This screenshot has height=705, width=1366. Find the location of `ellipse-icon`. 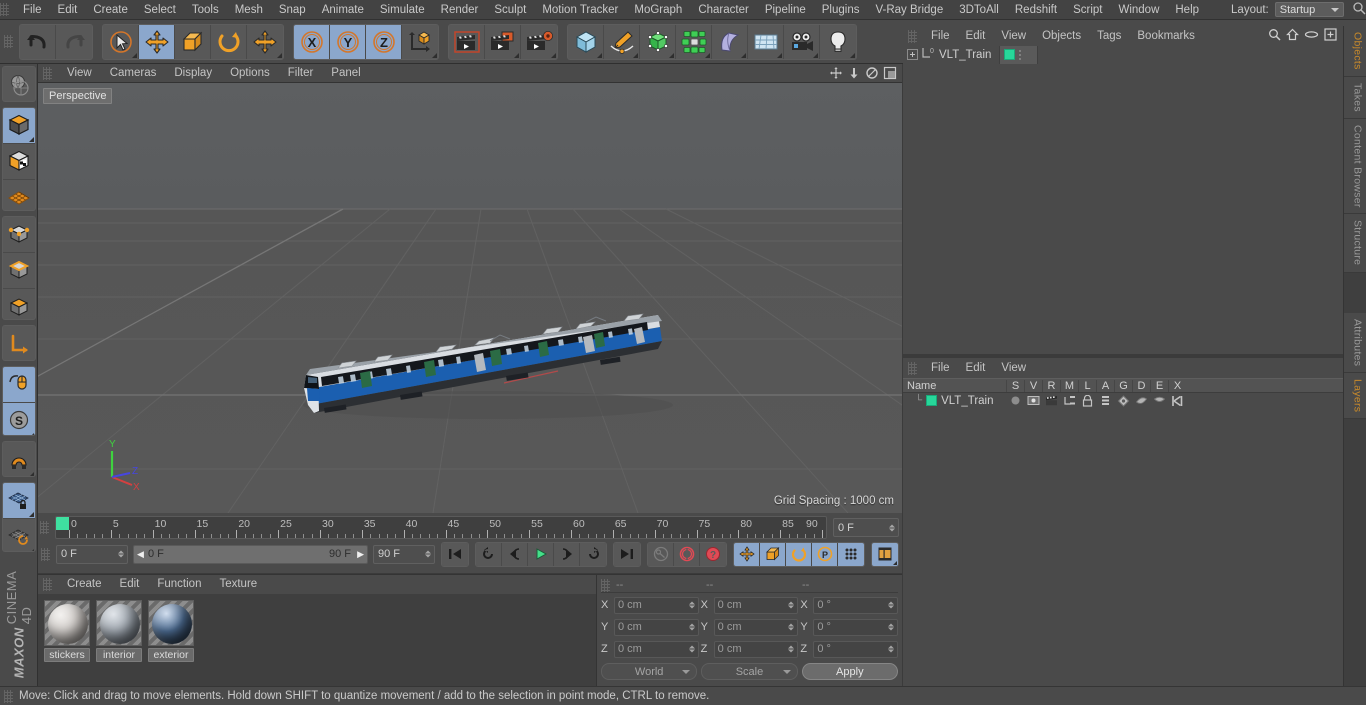

ellipse-icon is located at coordinates (1311, 36).